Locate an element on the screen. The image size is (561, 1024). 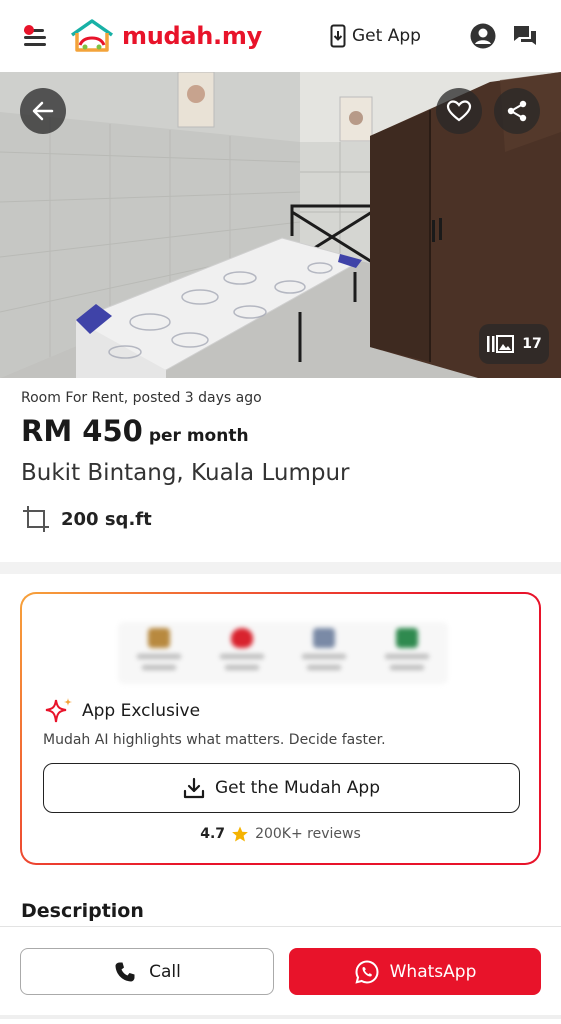
price-row: RM 450 per month is located at coordinates (135, 431).